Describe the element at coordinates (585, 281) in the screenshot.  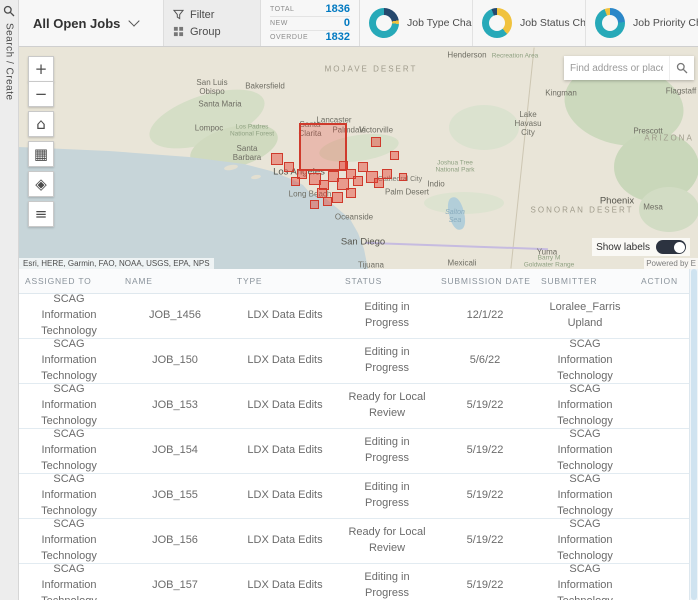
I see `column-header-submitter: SUBMITTER` at that location.